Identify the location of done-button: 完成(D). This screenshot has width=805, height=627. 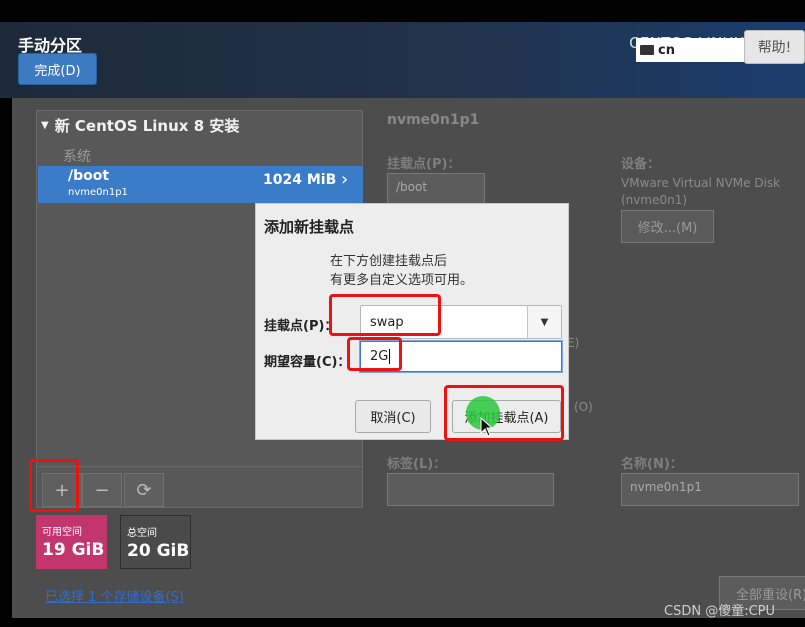
(57, 69).